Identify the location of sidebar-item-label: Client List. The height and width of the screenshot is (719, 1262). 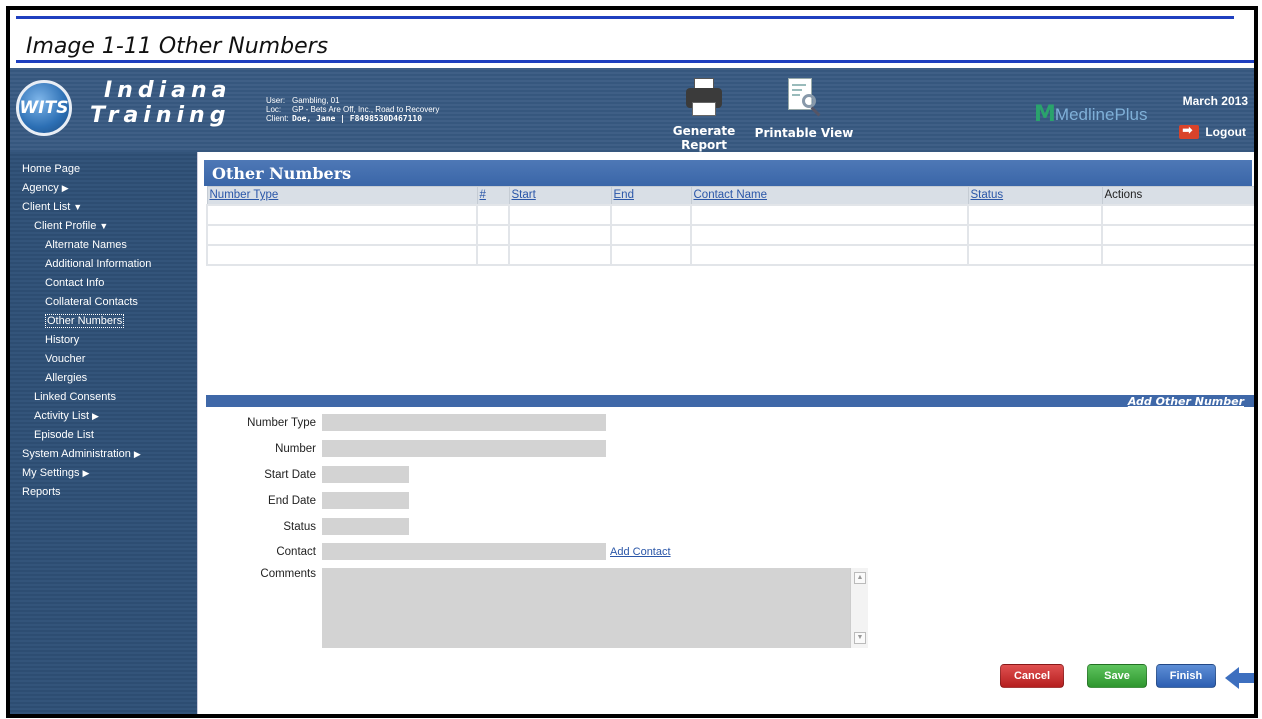
(46, 207).